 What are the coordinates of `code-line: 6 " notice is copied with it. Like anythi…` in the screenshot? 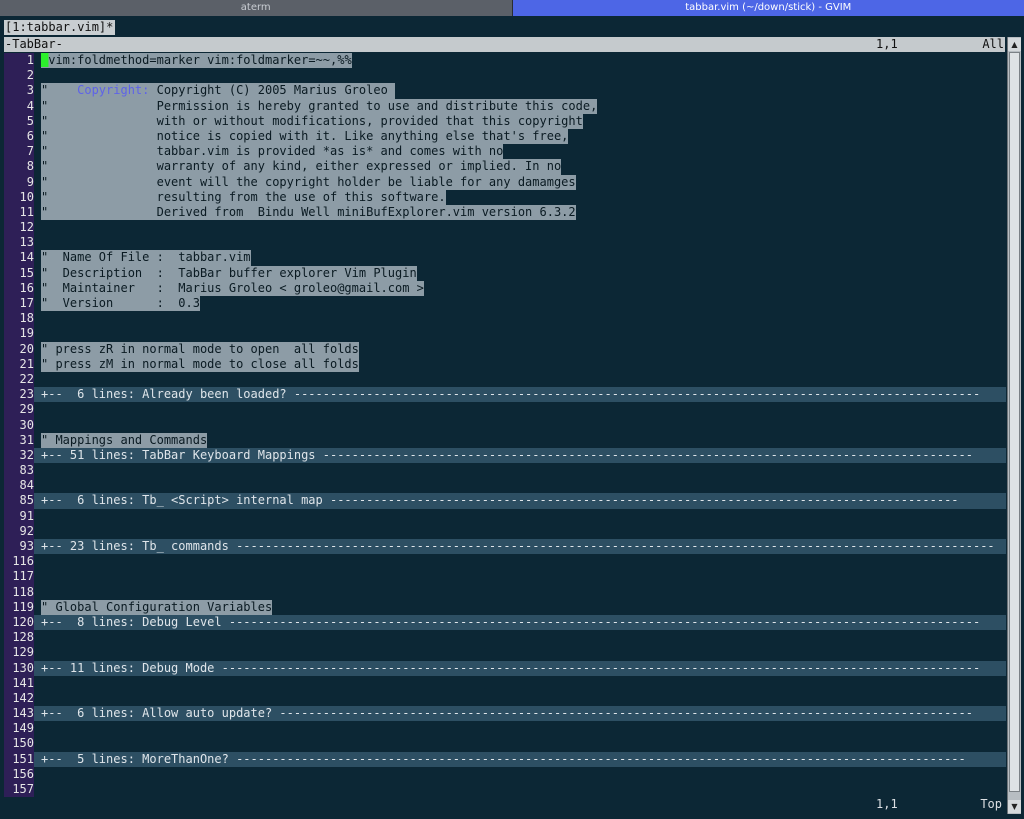 It's located at (505, 136).